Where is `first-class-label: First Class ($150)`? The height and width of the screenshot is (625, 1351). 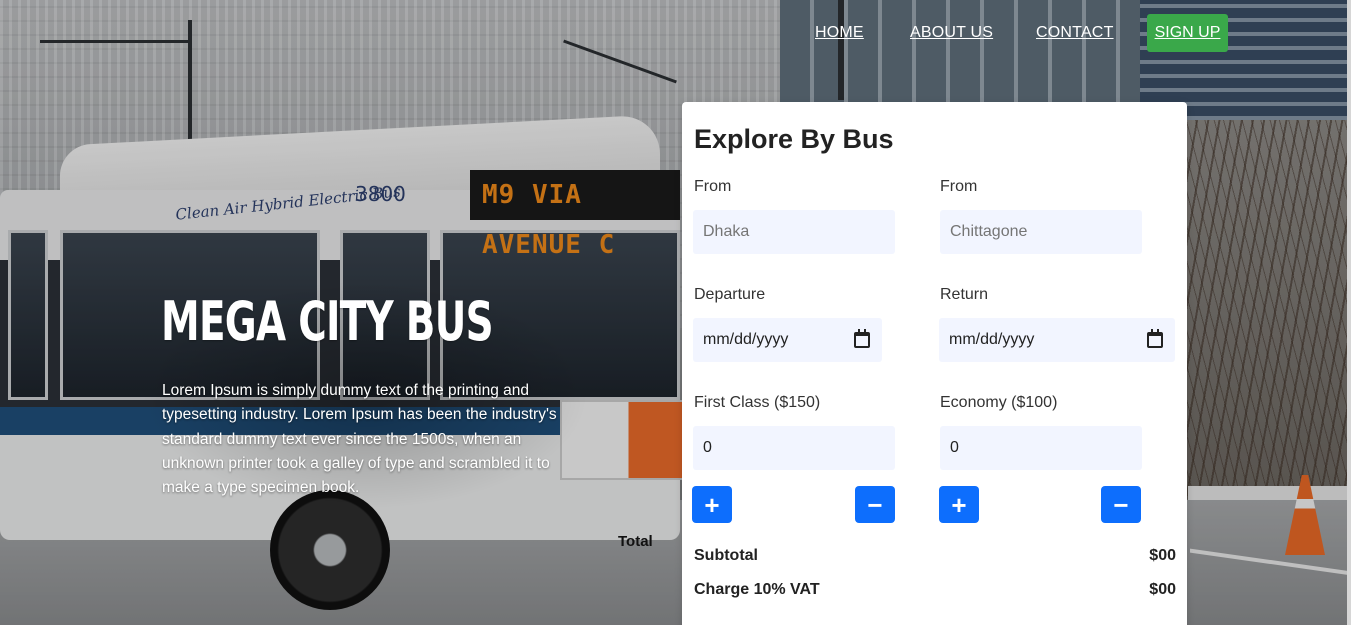 first-class-label: First Class ($150) is located at coordinates (757, 402).